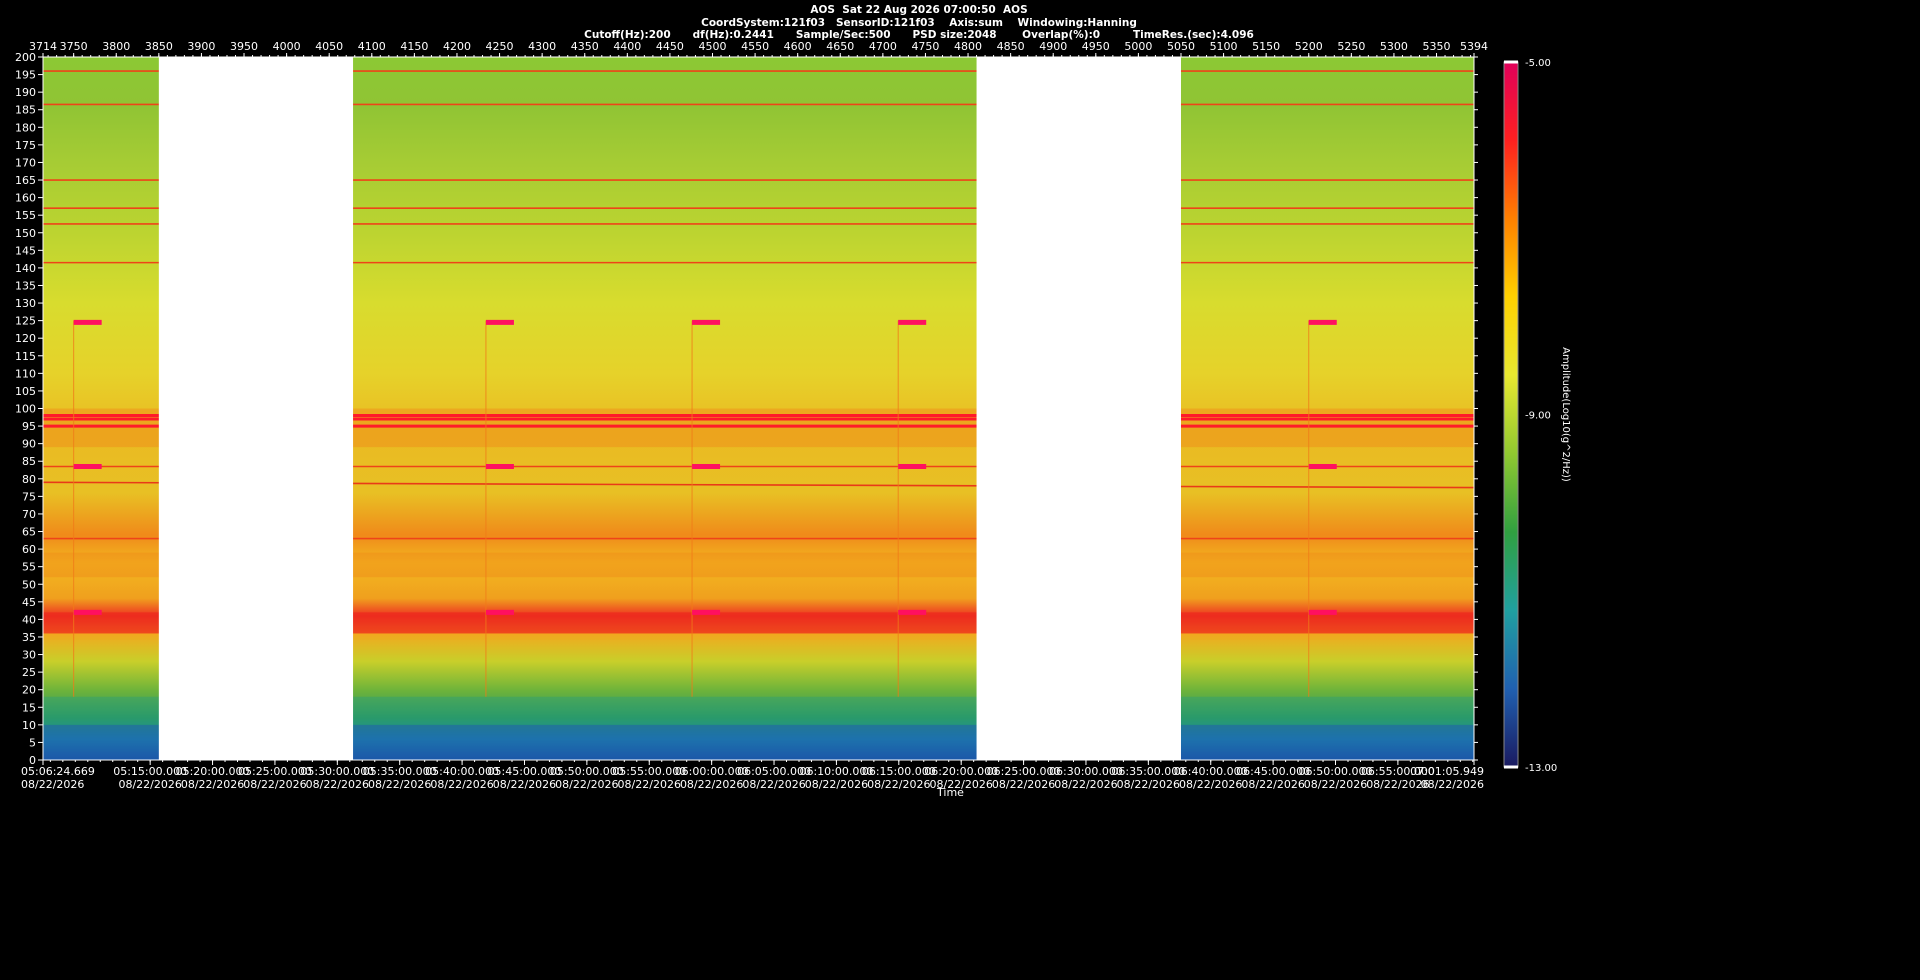 The image size is (1920, 980). What do you see at coordinates (1224, 46) in the screenshot?
I see `top-tick-label: 5100` at bounding box center [1224, 46].